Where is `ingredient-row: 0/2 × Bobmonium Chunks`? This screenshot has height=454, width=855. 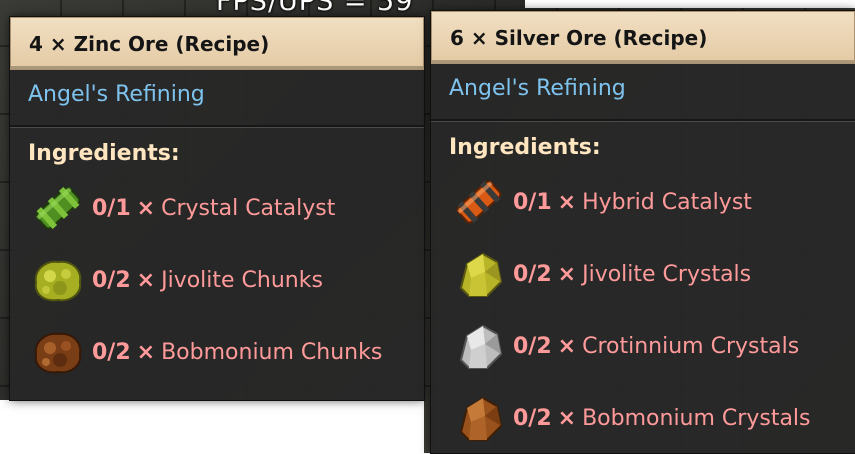
ingredient-row: 0/2 × Bobmonium Chunks is located at coordinates (217, 352).